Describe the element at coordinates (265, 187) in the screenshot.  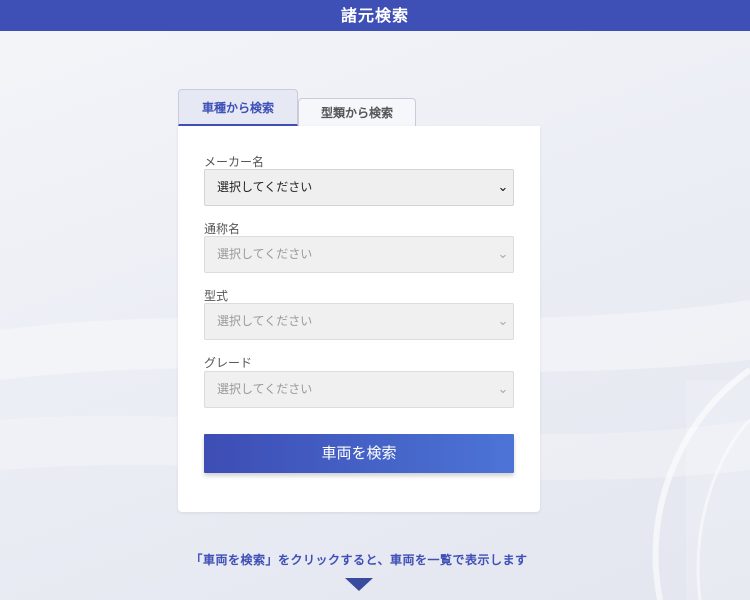
I see `maker-select-value: 選択してください` at that location.